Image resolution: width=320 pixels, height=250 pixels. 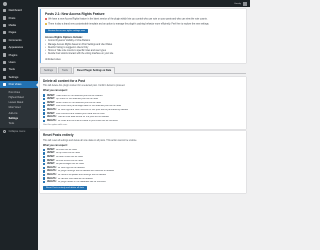 What do you see at coordinates (68, 153) in the screenshot?
I see `checklist-text: All up votes will be reset` at bounding box center [68, 153].